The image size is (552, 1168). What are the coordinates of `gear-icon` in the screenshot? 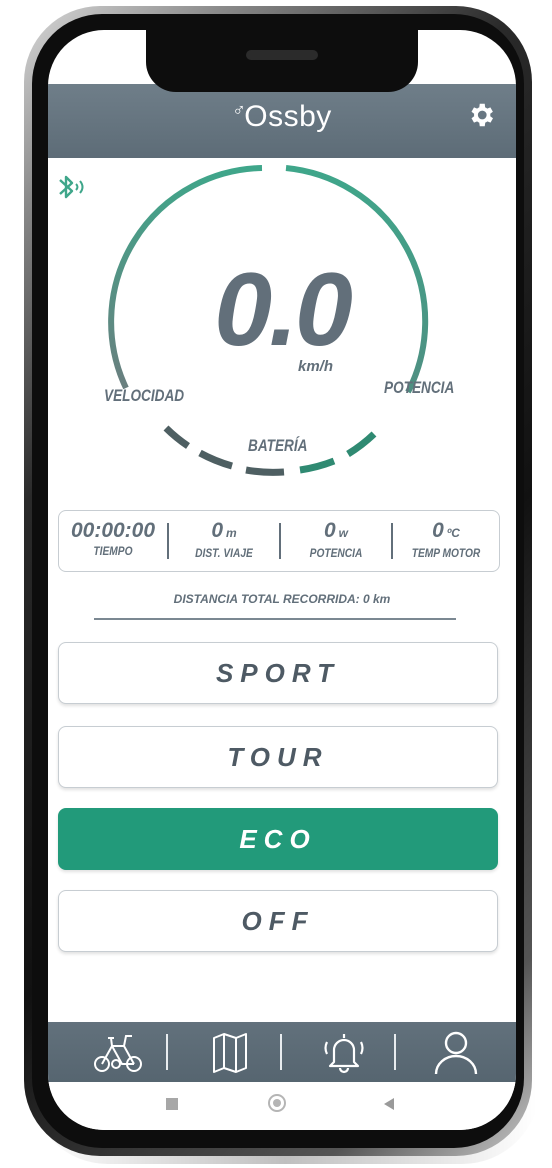 It's located at (482, 115).